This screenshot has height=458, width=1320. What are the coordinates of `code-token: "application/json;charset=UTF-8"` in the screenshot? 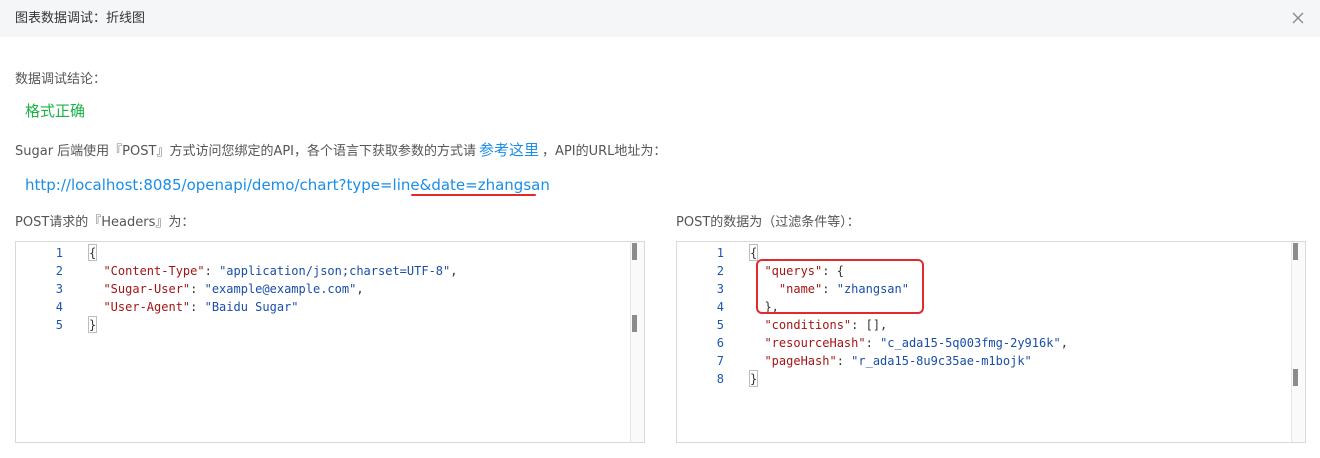 It's located at (335, 271).